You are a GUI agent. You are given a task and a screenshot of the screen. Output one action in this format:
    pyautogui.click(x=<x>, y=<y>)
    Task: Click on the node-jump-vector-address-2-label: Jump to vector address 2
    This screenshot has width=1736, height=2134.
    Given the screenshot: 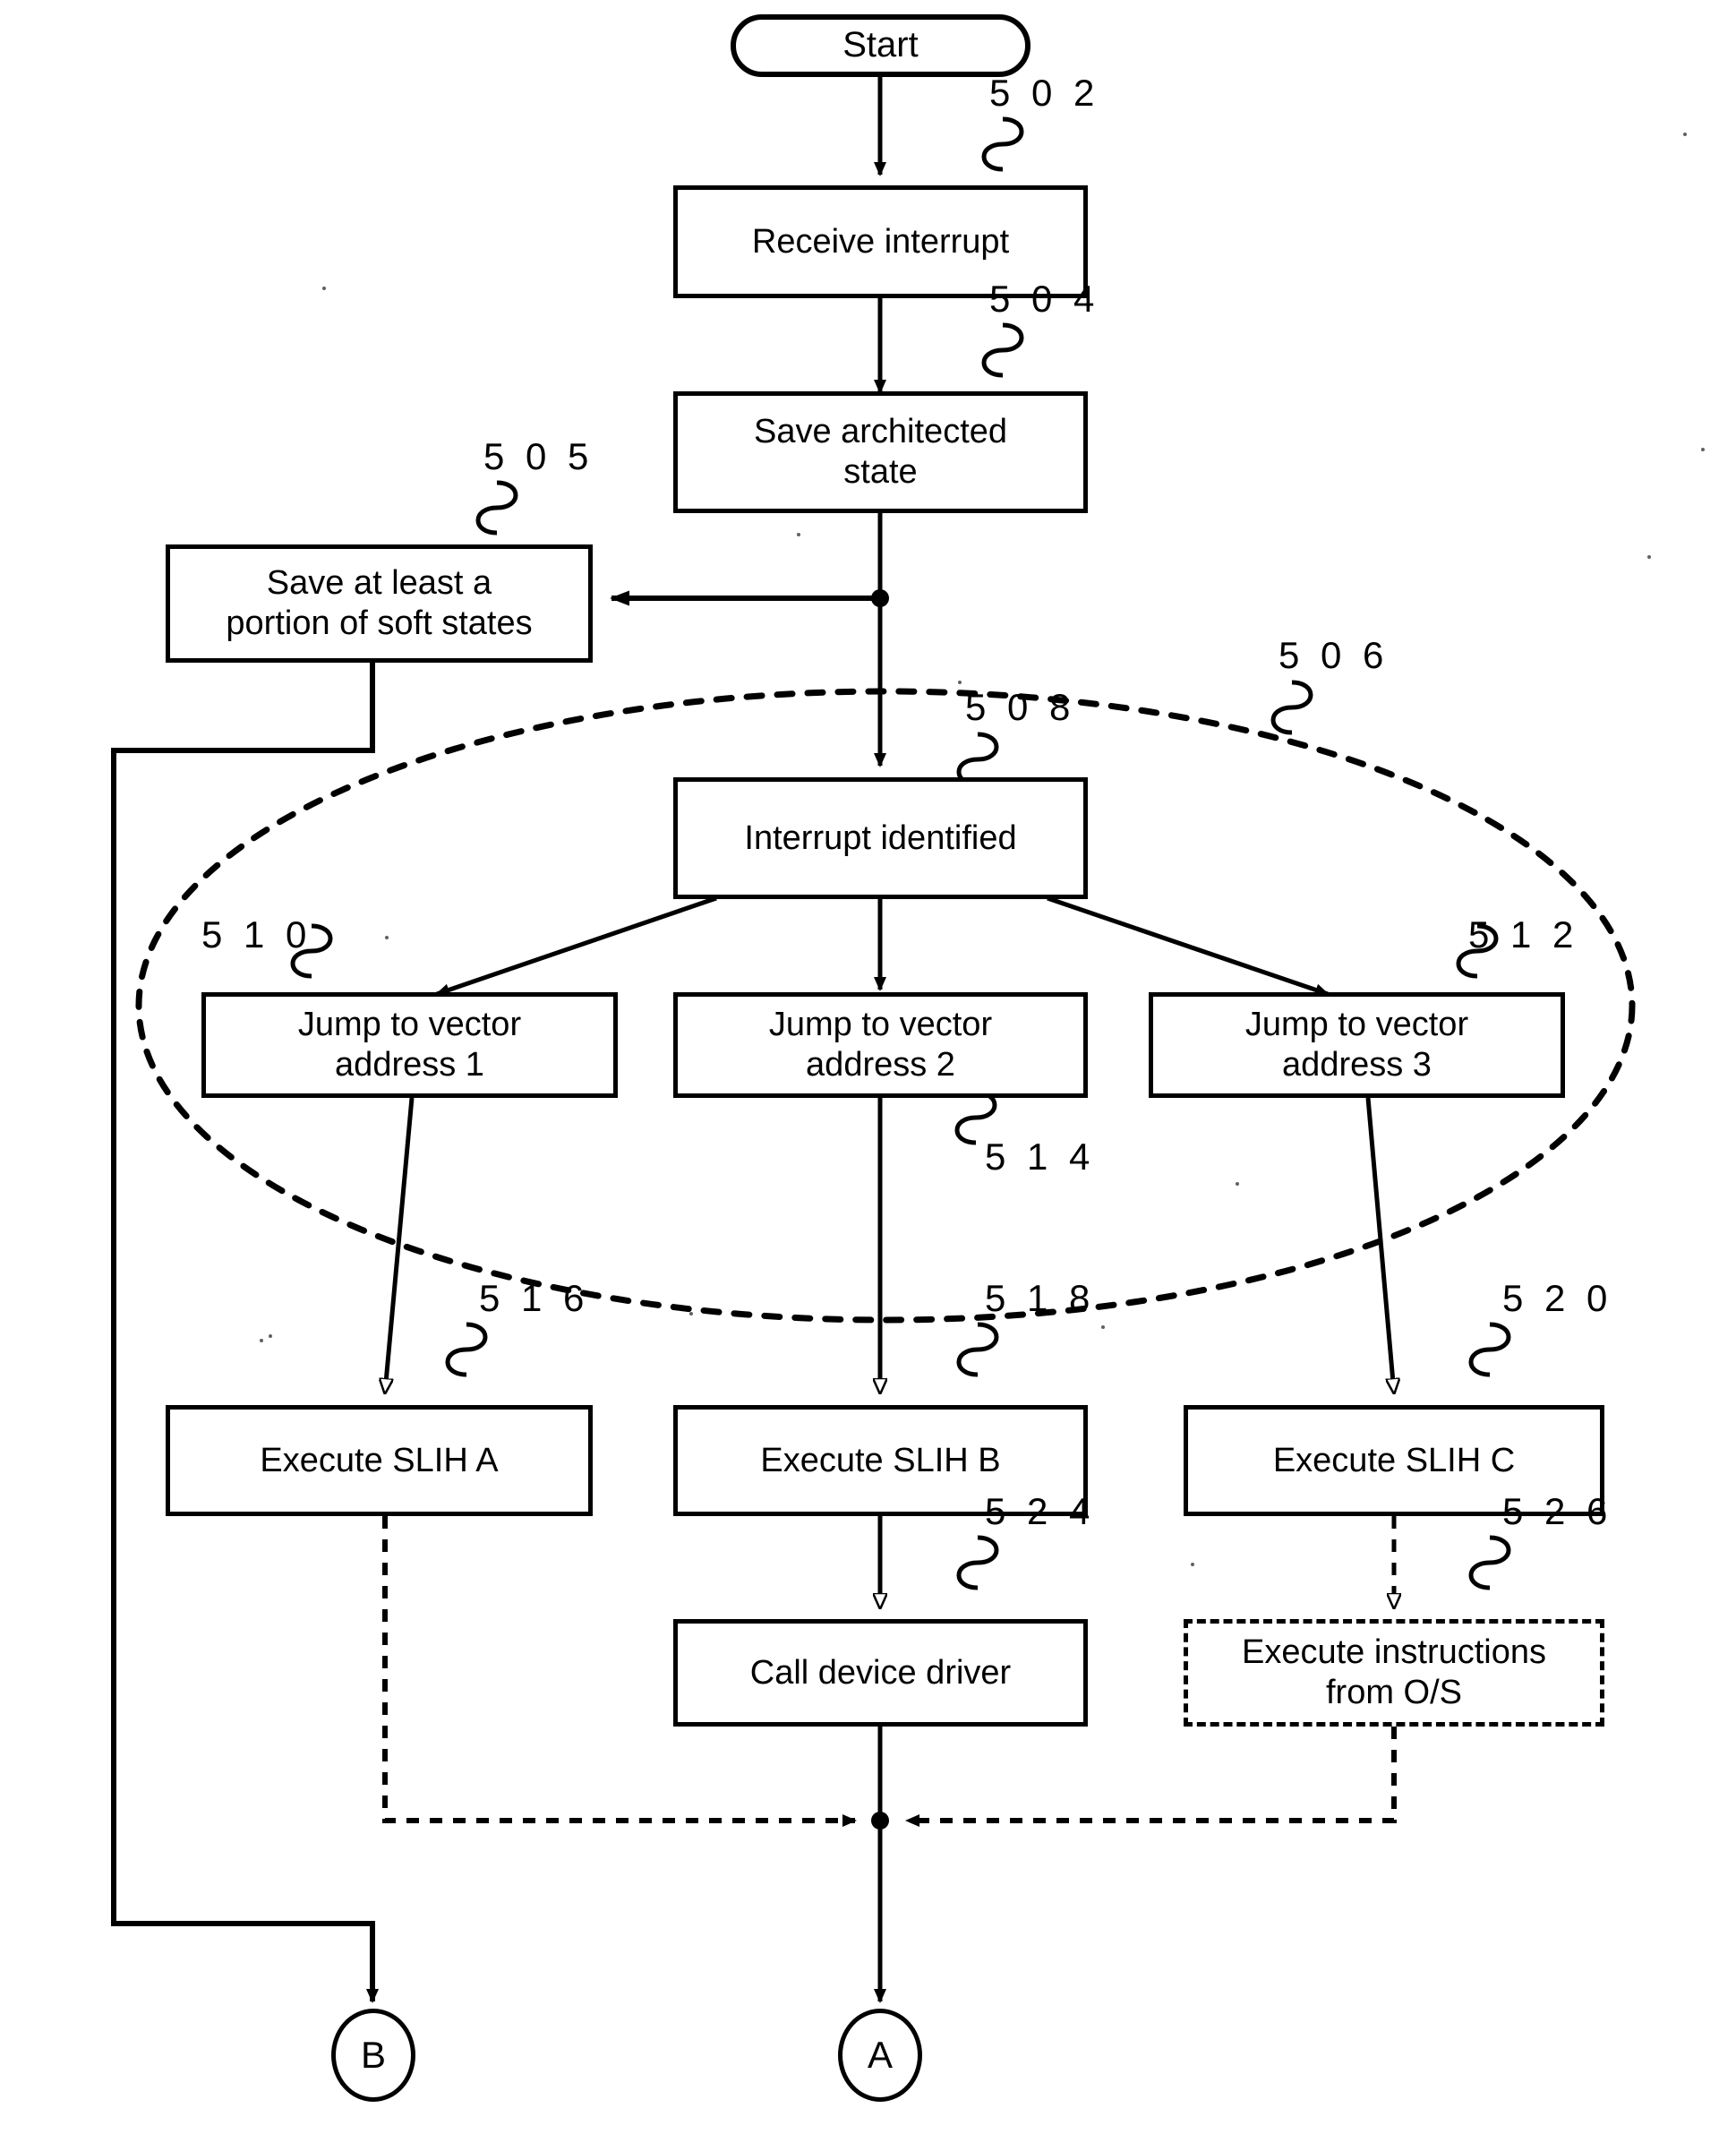 What is the action you would take?
    pyautogui.click(x=880, y=1045)
    